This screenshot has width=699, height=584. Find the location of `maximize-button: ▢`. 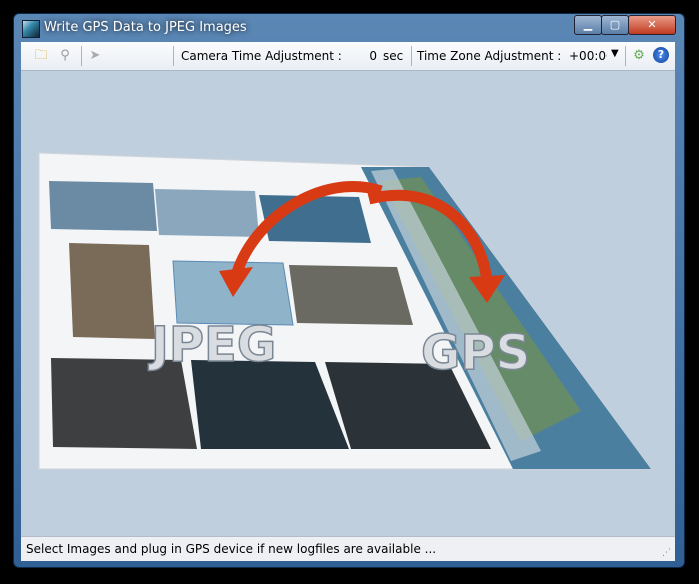

maximize-button: ▢ is located at coordinates (615, 25).